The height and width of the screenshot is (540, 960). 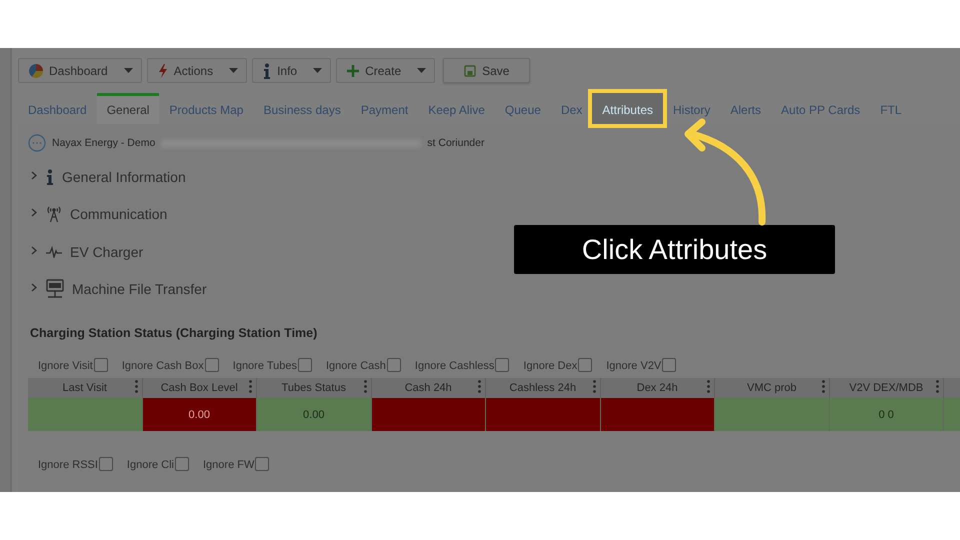 What do you see at coordinates (454, 366) in the screenshot?
I see `checkbox-label: Ignore Cashless` at bounding box center [454, 366].